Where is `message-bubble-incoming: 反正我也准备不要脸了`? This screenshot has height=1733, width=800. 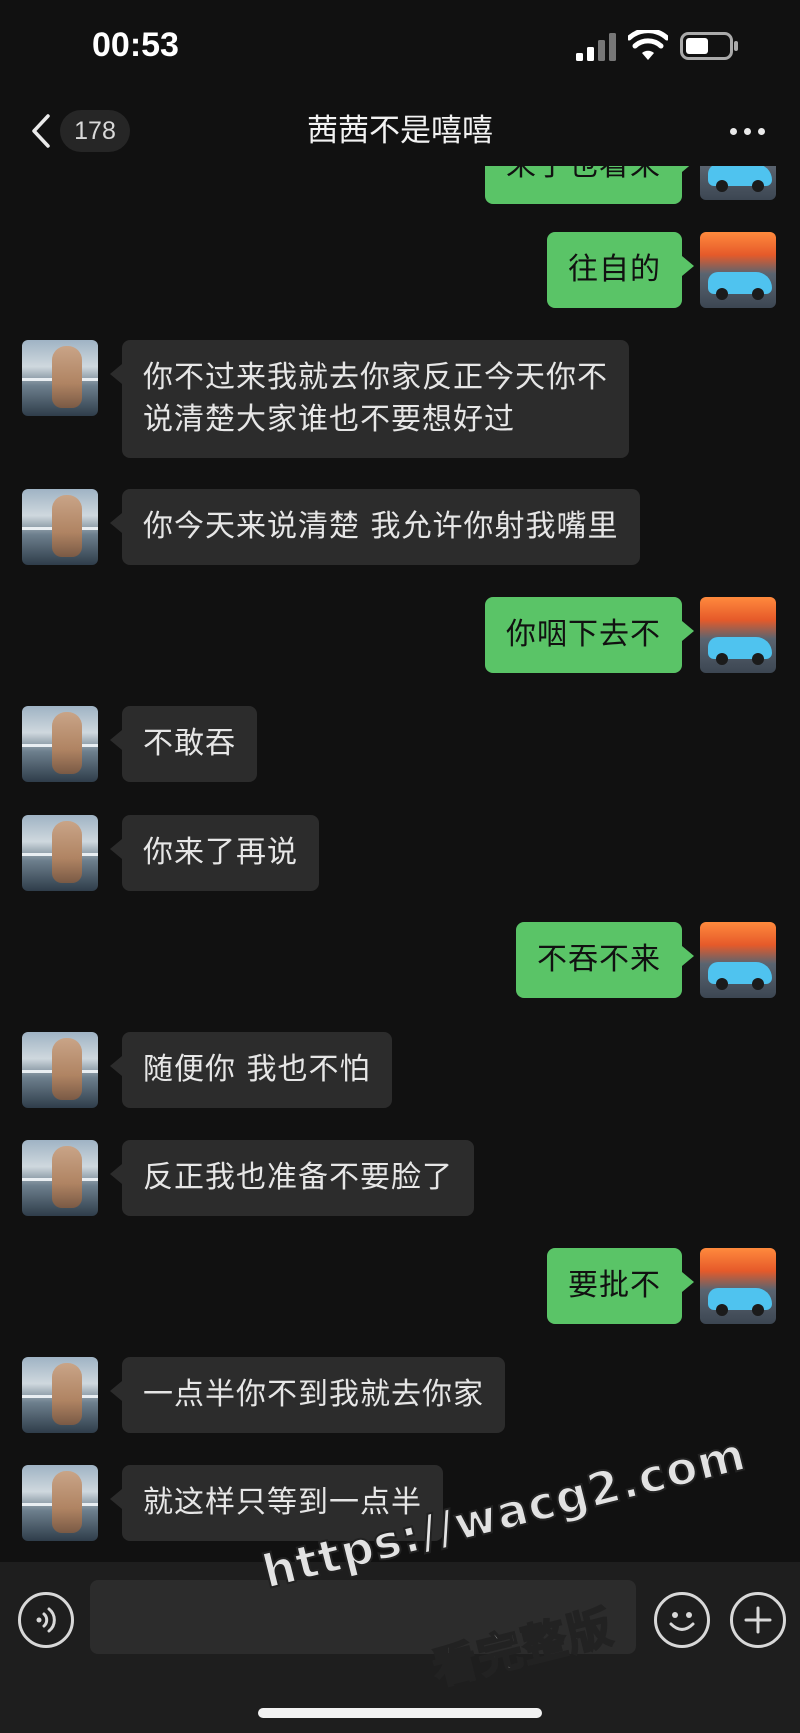 message-bubble-incoming: 反正我也准备不要脸了 is located at coordinates (292, 1178).